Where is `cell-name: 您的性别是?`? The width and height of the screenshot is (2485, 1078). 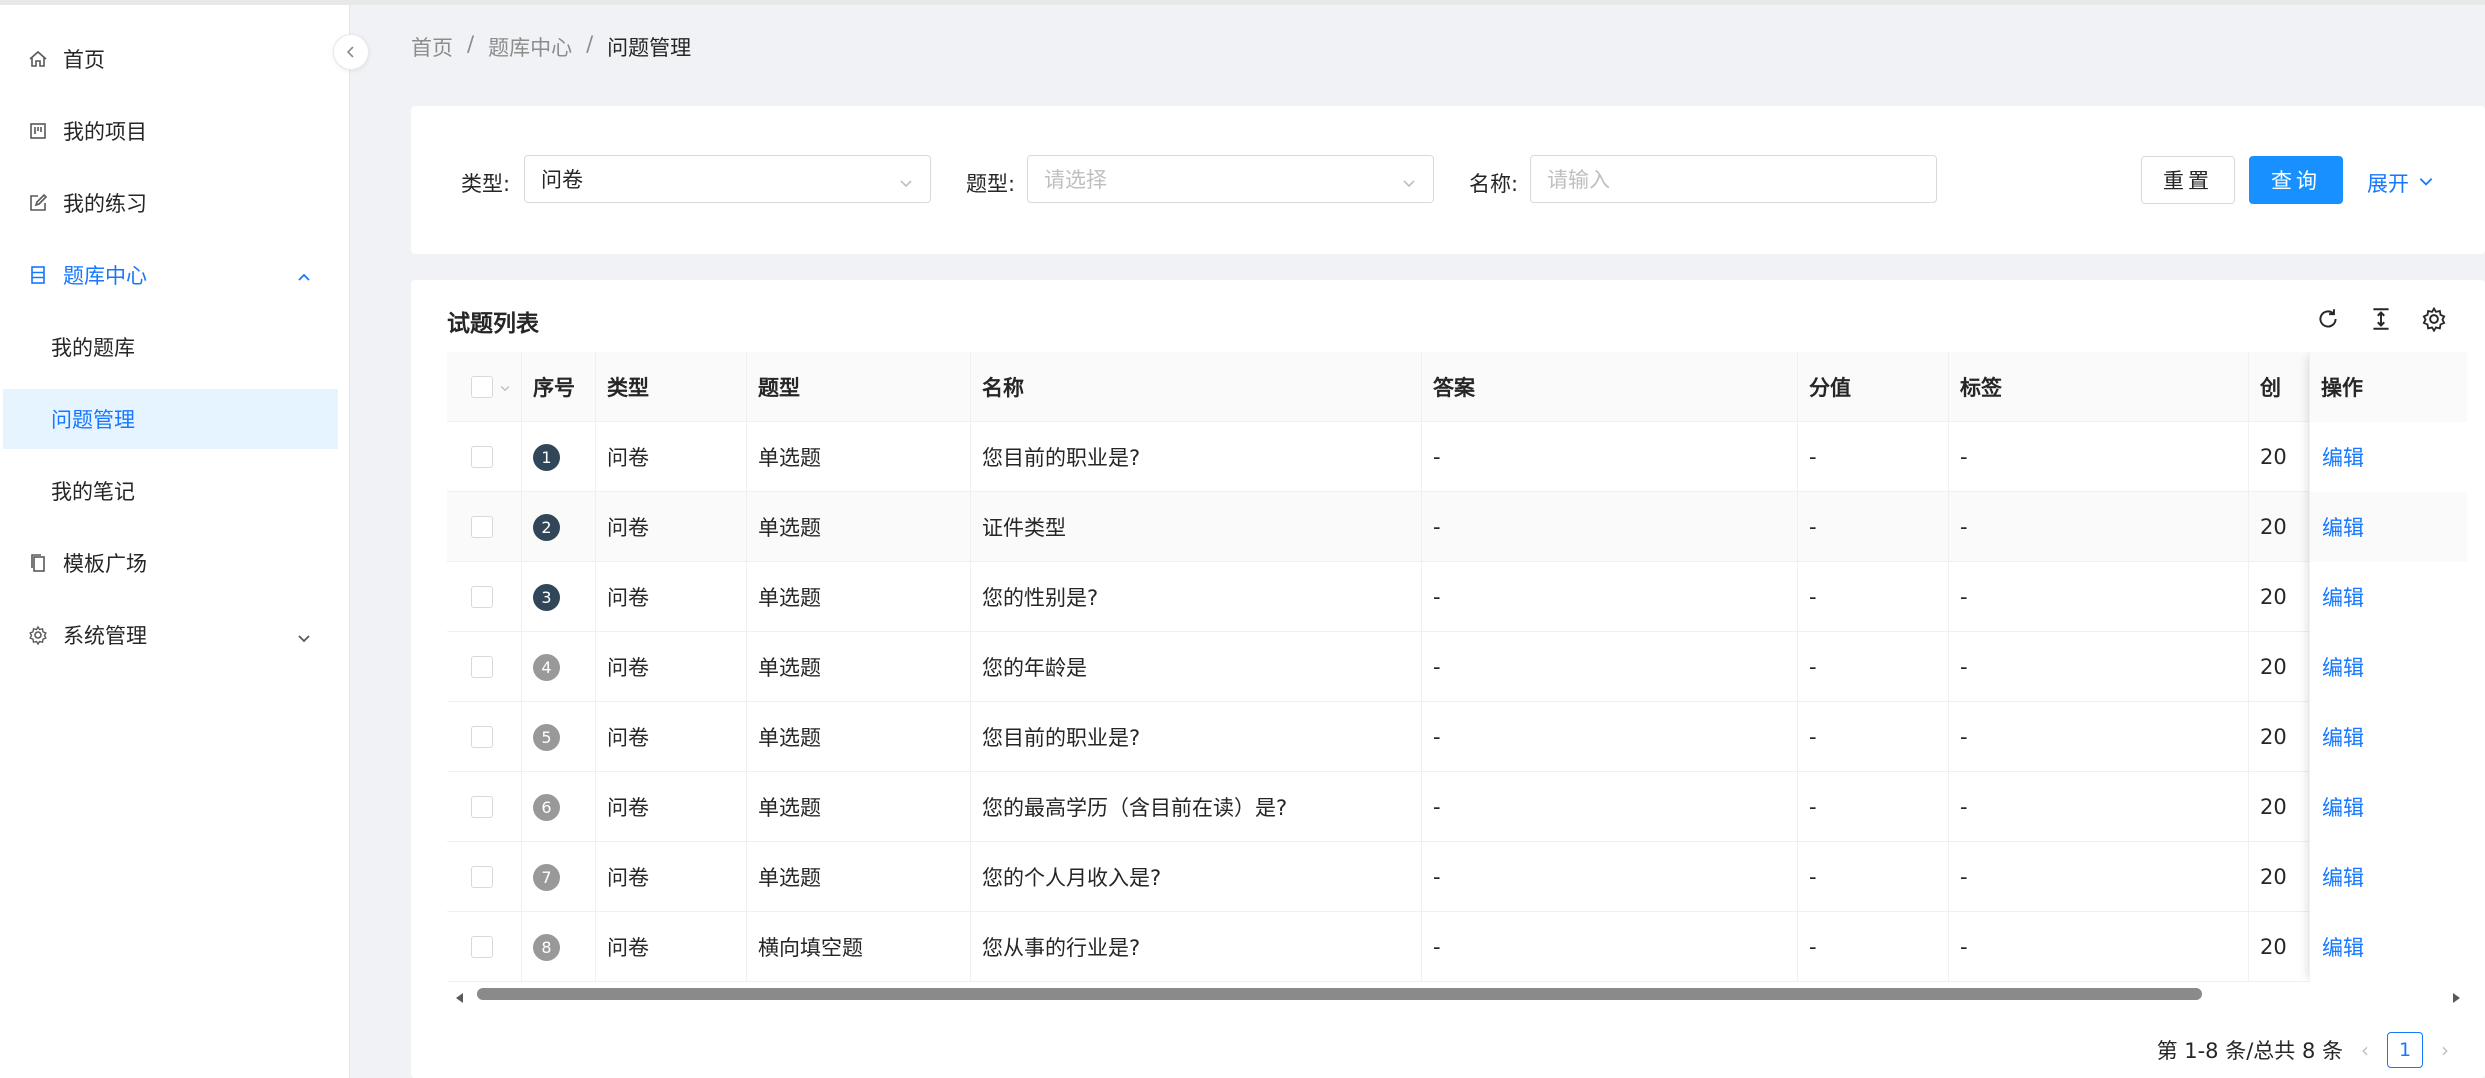
cell-name: 您的性别是? is located at coordinates (1195, 597).